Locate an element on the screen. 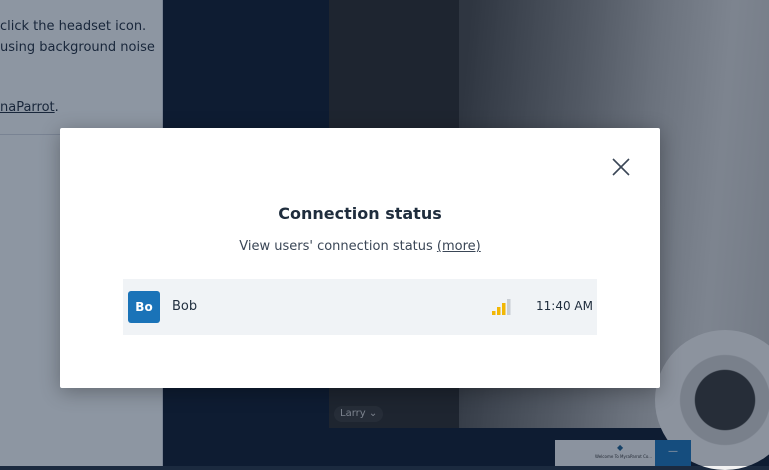 The width and height of the screenshot is (769, 470). connection-time: 11:40 AM is located at coordinates (564, 306).